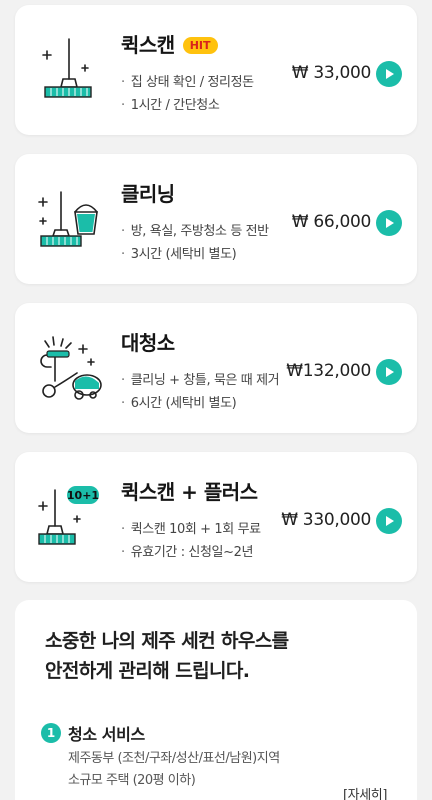  What do you see at coordinates (68, 219) in the screenshot?
I see `broom-bucket-icon` at bounding box center [68, 219].